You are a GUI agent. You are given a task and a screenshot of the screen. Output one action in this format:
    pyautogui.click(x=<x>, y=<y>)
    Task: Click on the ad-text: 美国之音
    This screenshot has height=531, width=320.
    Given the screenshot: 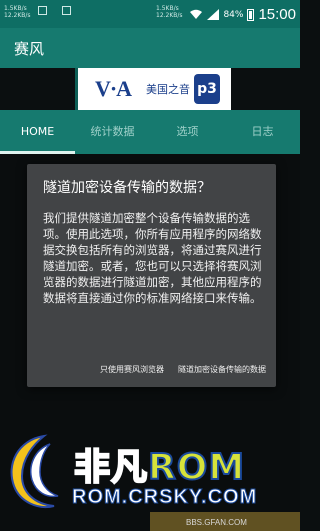 What is the action you would take?
    pyautogui.click(x=168, y=89)
    